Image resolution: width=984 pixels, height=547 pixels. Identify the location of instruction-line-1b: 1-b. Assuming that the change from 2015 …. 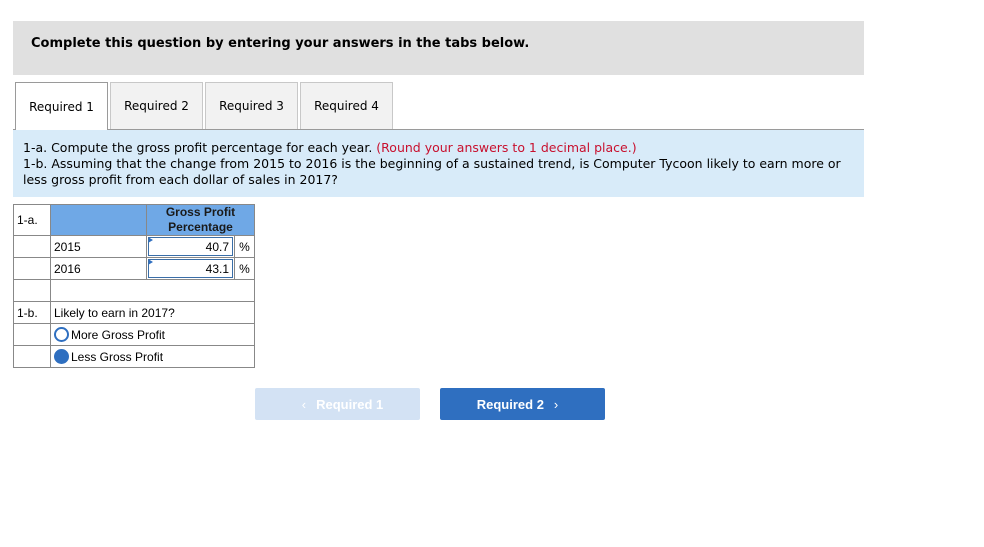
(432, 171).